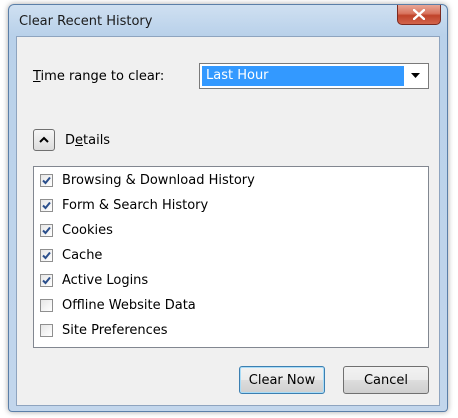 Image resolution: width=458 pixels, height=418 pixels. I want to click on list-item-active-logins: Active Logins, so click(94, 280).